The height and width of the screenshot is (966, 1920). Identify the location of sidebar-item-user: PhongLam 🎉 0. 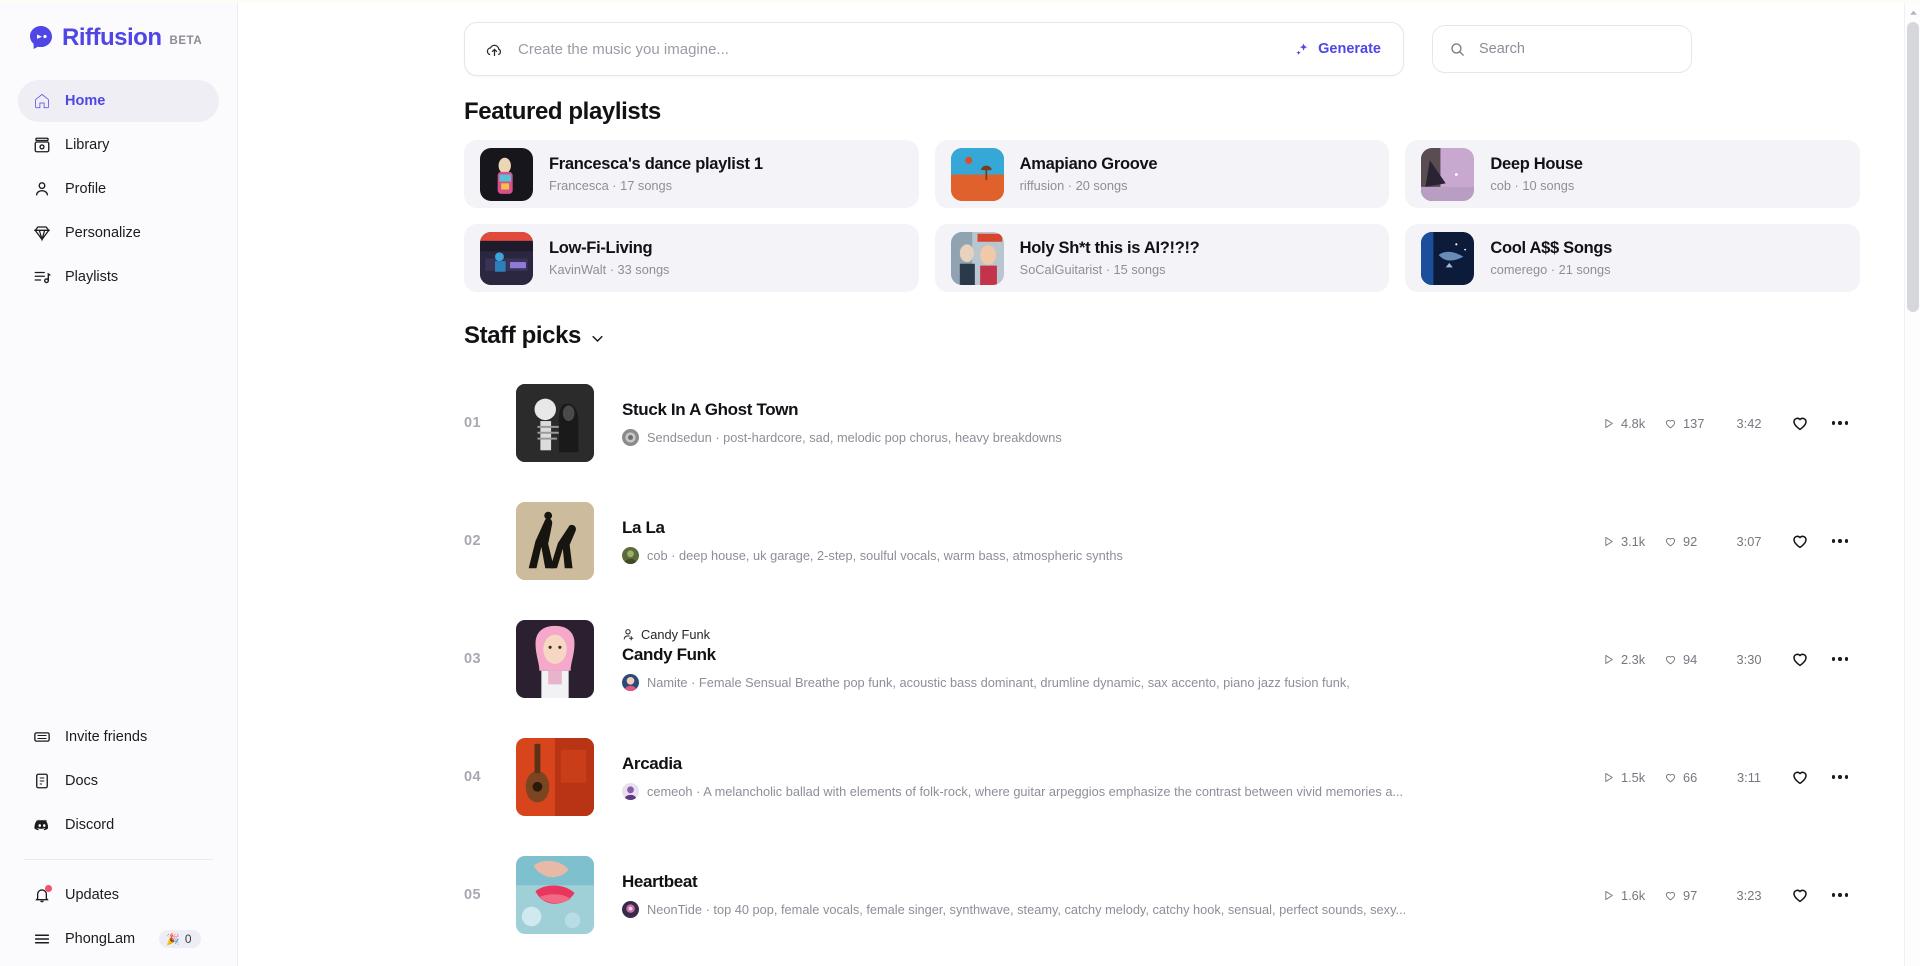
(118, 939).